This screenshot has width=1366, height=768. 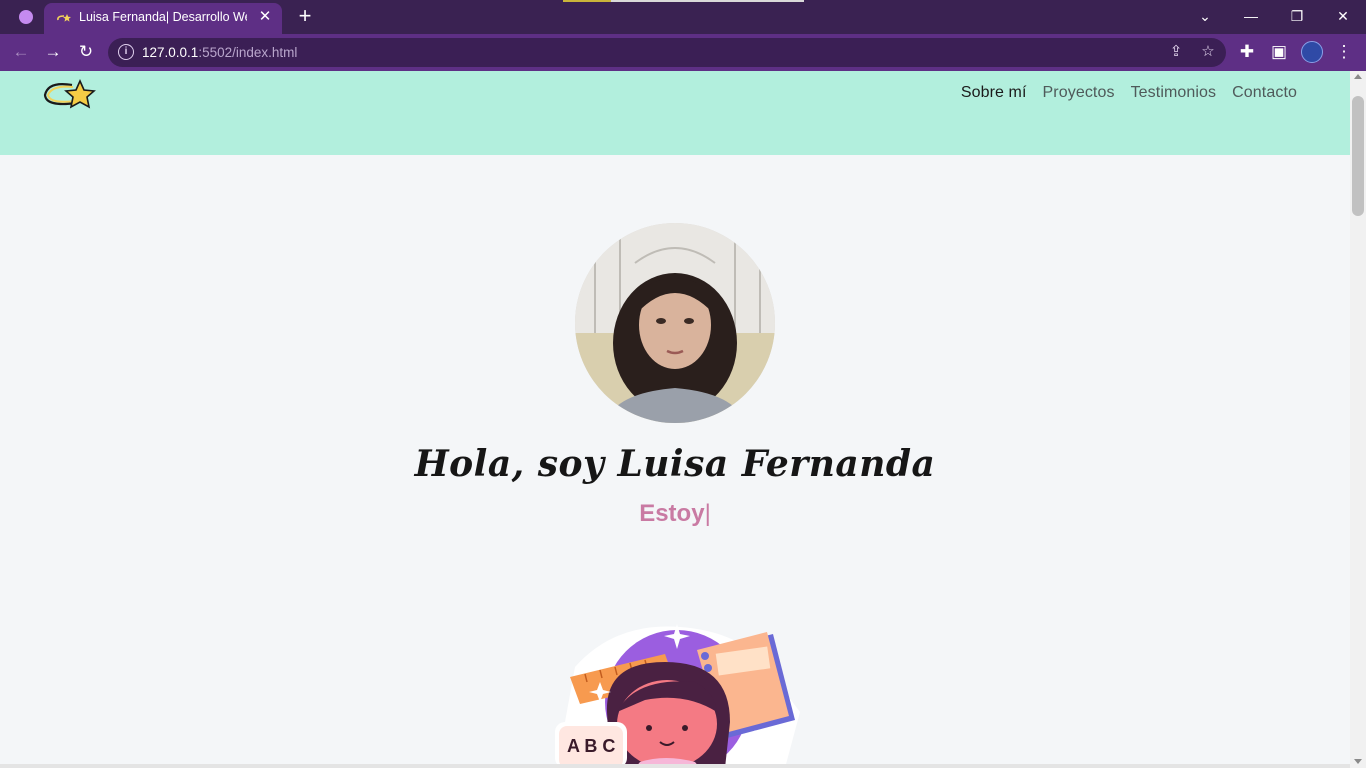 What do you see at coordinates (1344, 52) in the screenshot?
I see `menu-kebab-icon: ⋮` at bounding box center [1344, 52].